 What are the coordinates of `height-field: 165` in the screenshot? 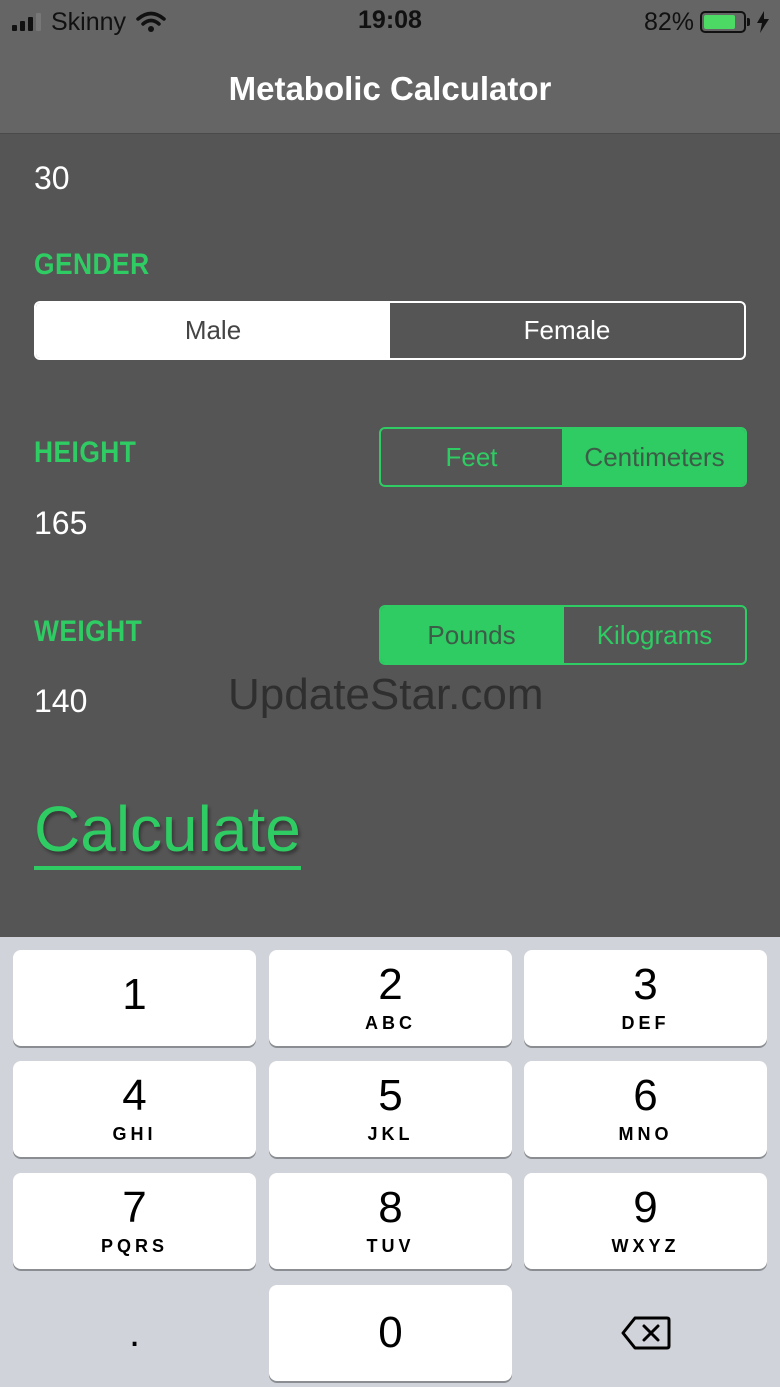 It's located at (60, 523).